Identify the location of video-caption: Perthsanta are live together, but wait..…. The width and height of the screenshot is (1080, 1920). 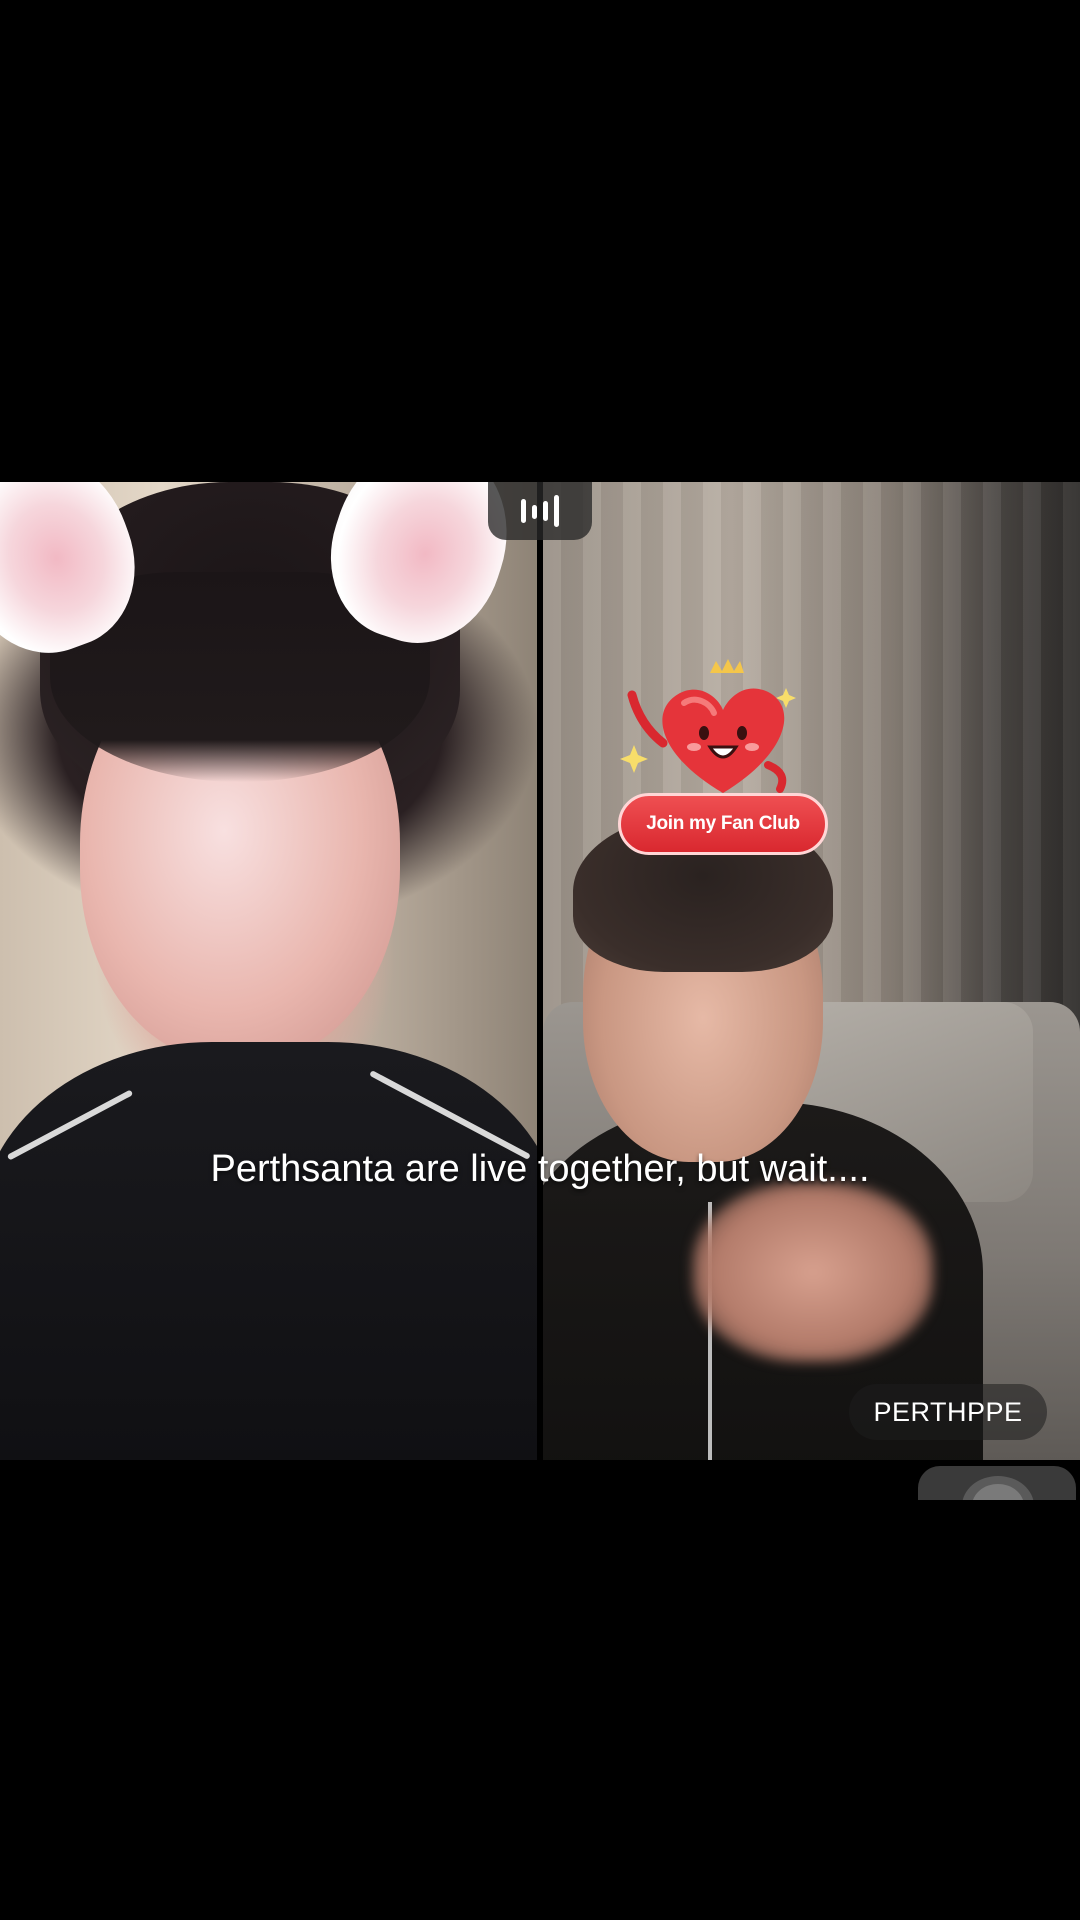
(540, 1169).